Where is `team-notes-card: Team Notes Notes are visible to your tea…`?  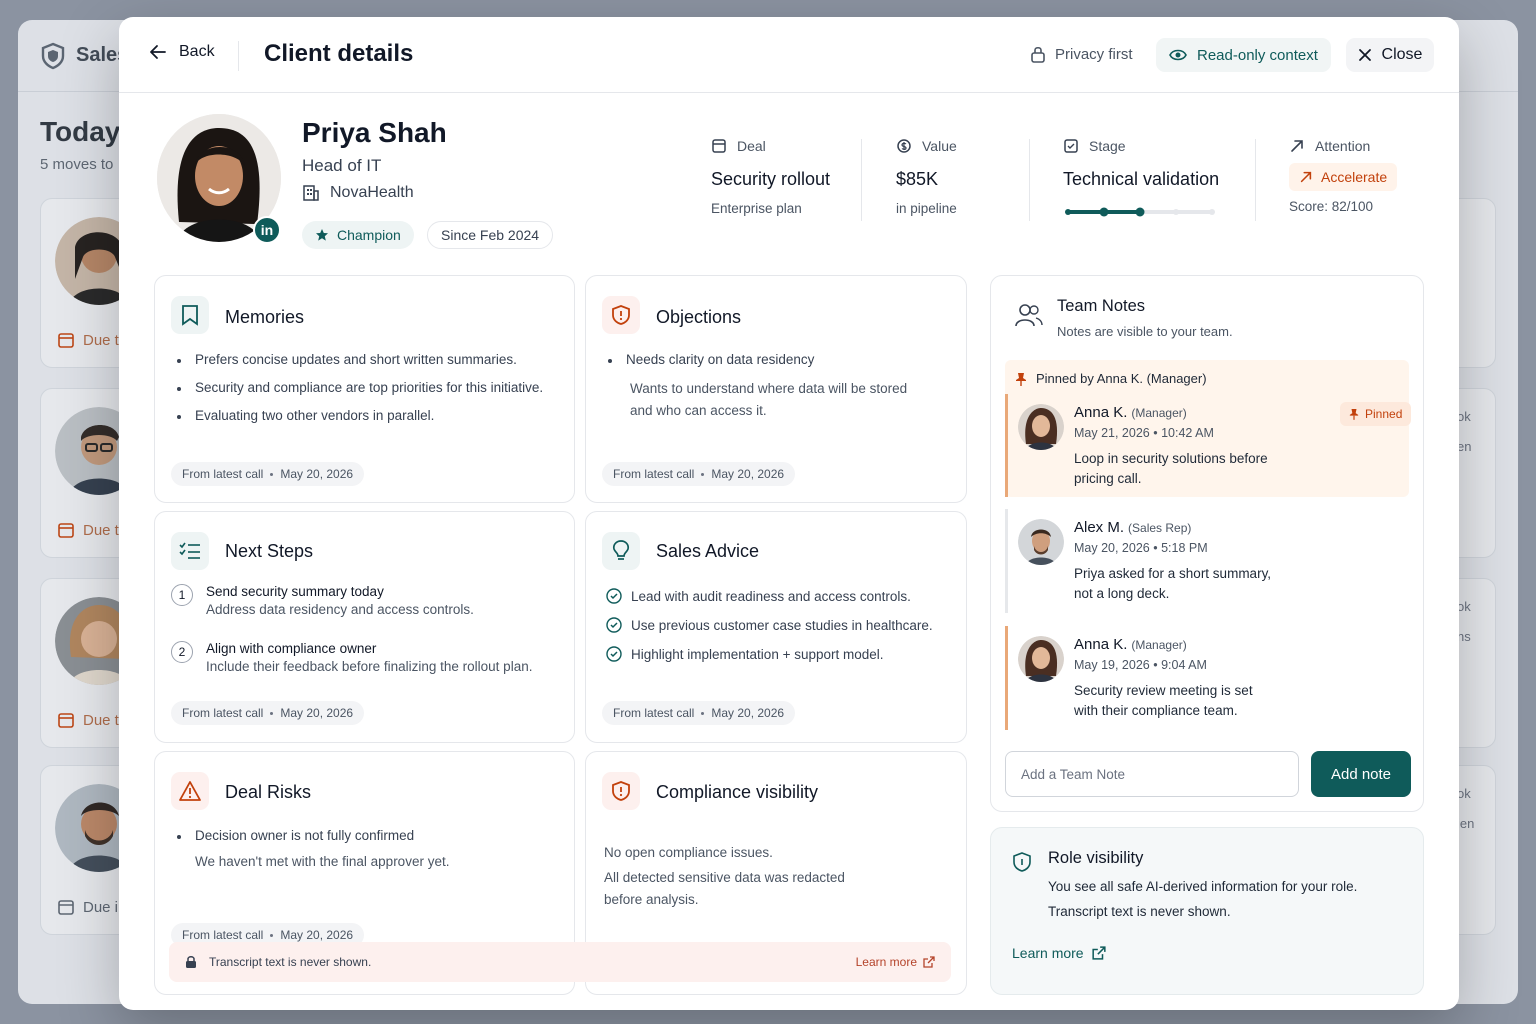 team-notes-card: Team Notes Notes are visible to your tea… is located at coordinates (1207, 543).